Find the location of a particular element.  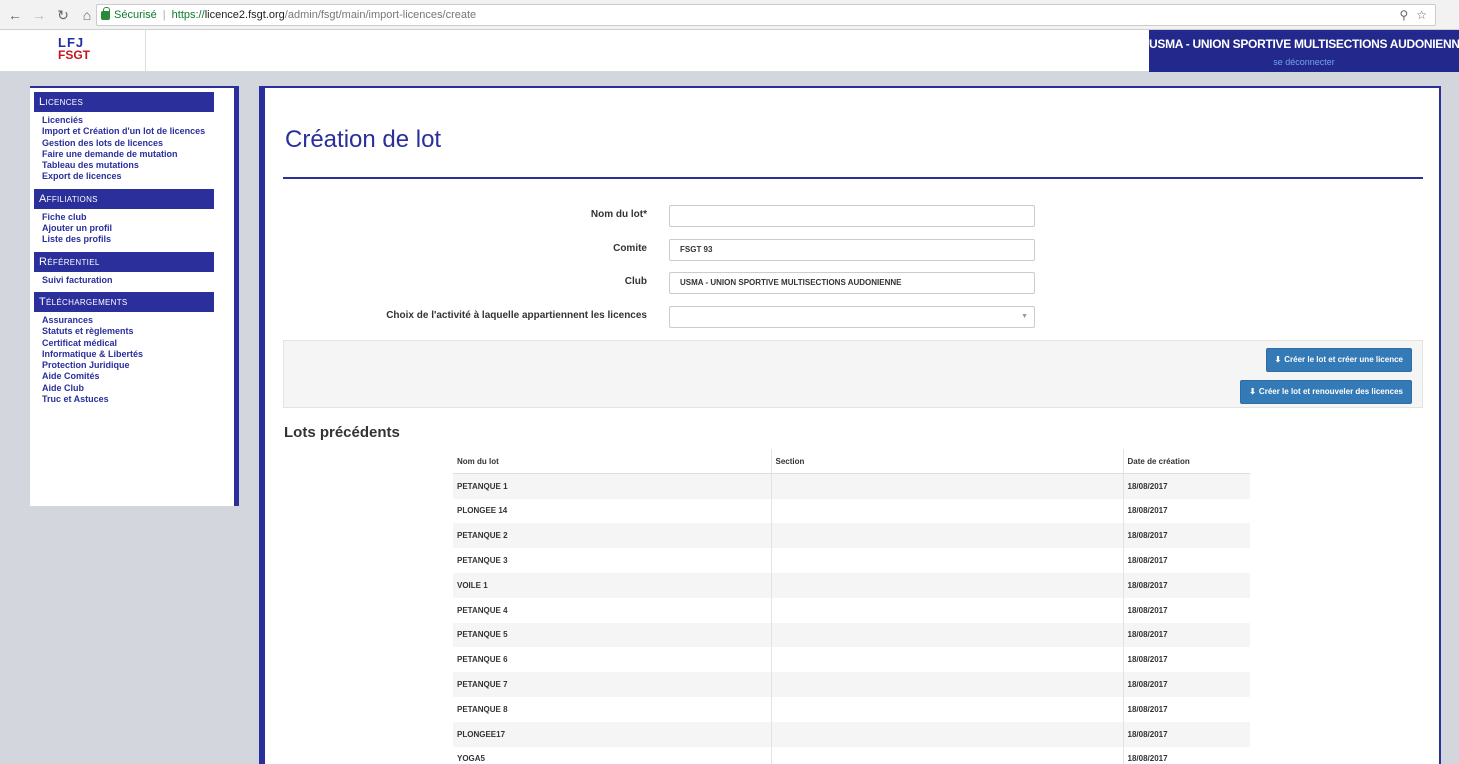

sidebar-item-export-licences: Export de licences is located at coordinates (134, 176).